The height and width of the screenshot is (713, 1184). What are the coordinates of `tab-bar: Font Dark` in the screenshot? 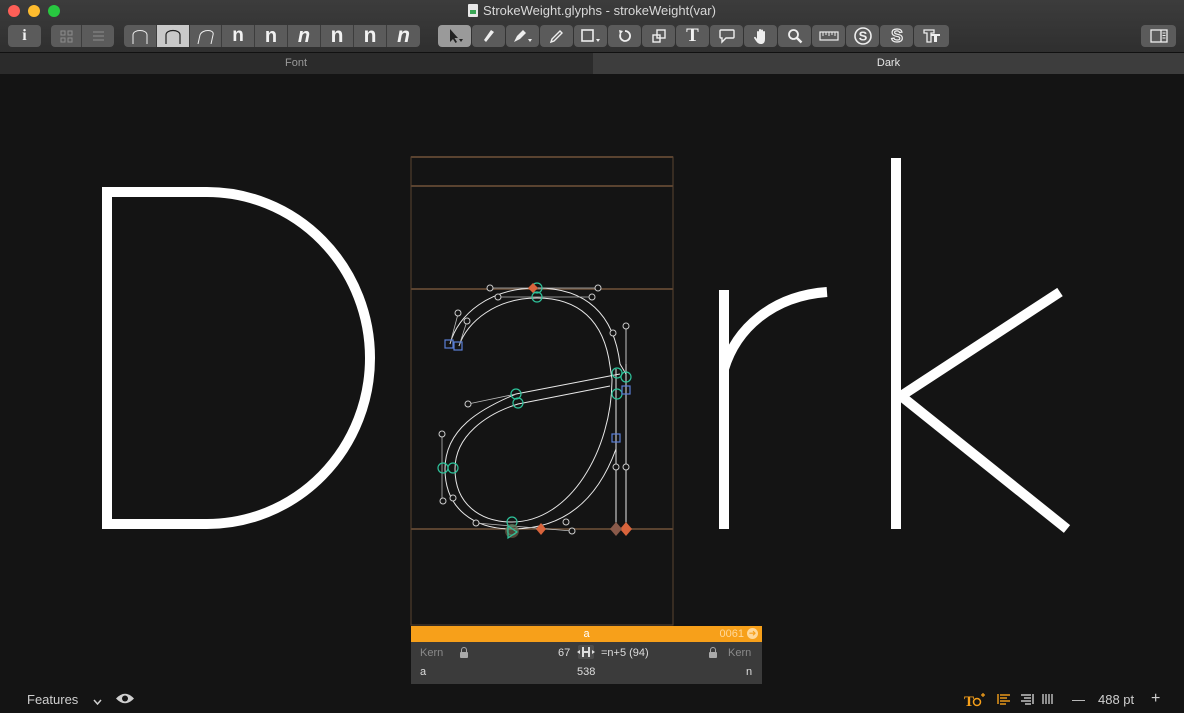 It's located at (592, 63).